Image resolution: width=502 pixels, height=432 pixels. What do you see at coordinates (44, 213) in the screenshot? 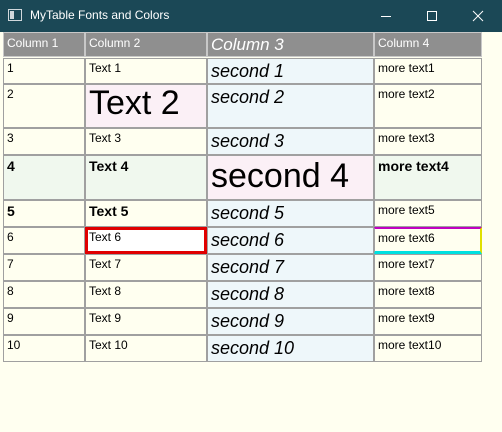
I see `table-cell-r5-c1: 5` at bounding box center [44, 213].